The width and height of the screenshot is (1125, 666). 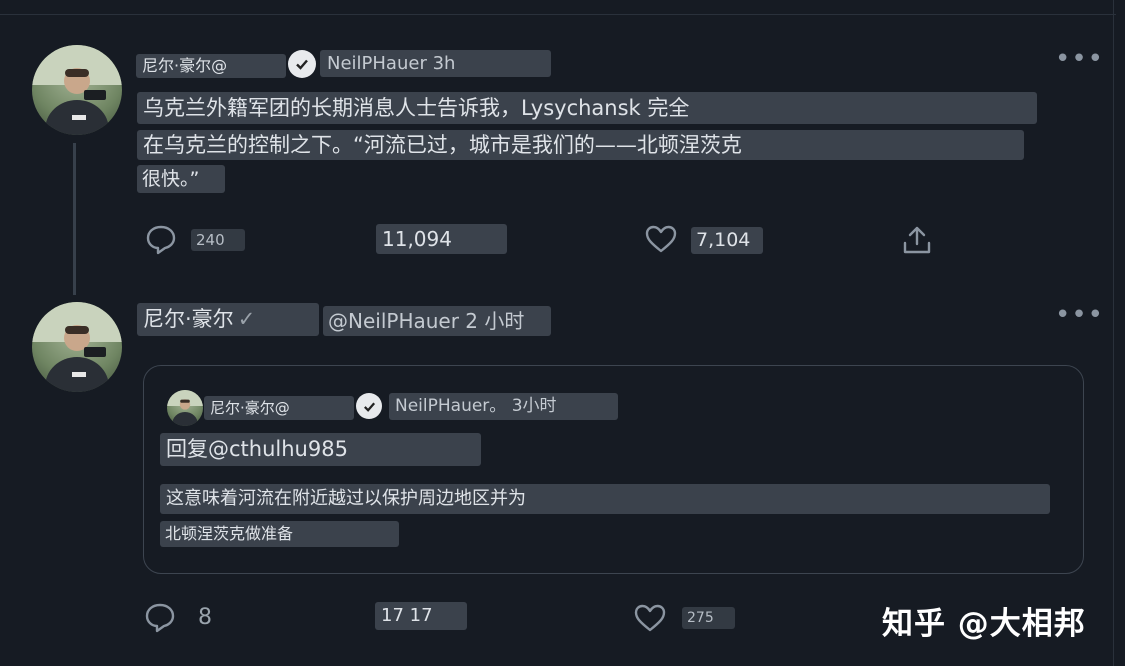 I want to click on thread-connector, so click(x=74, y=219).